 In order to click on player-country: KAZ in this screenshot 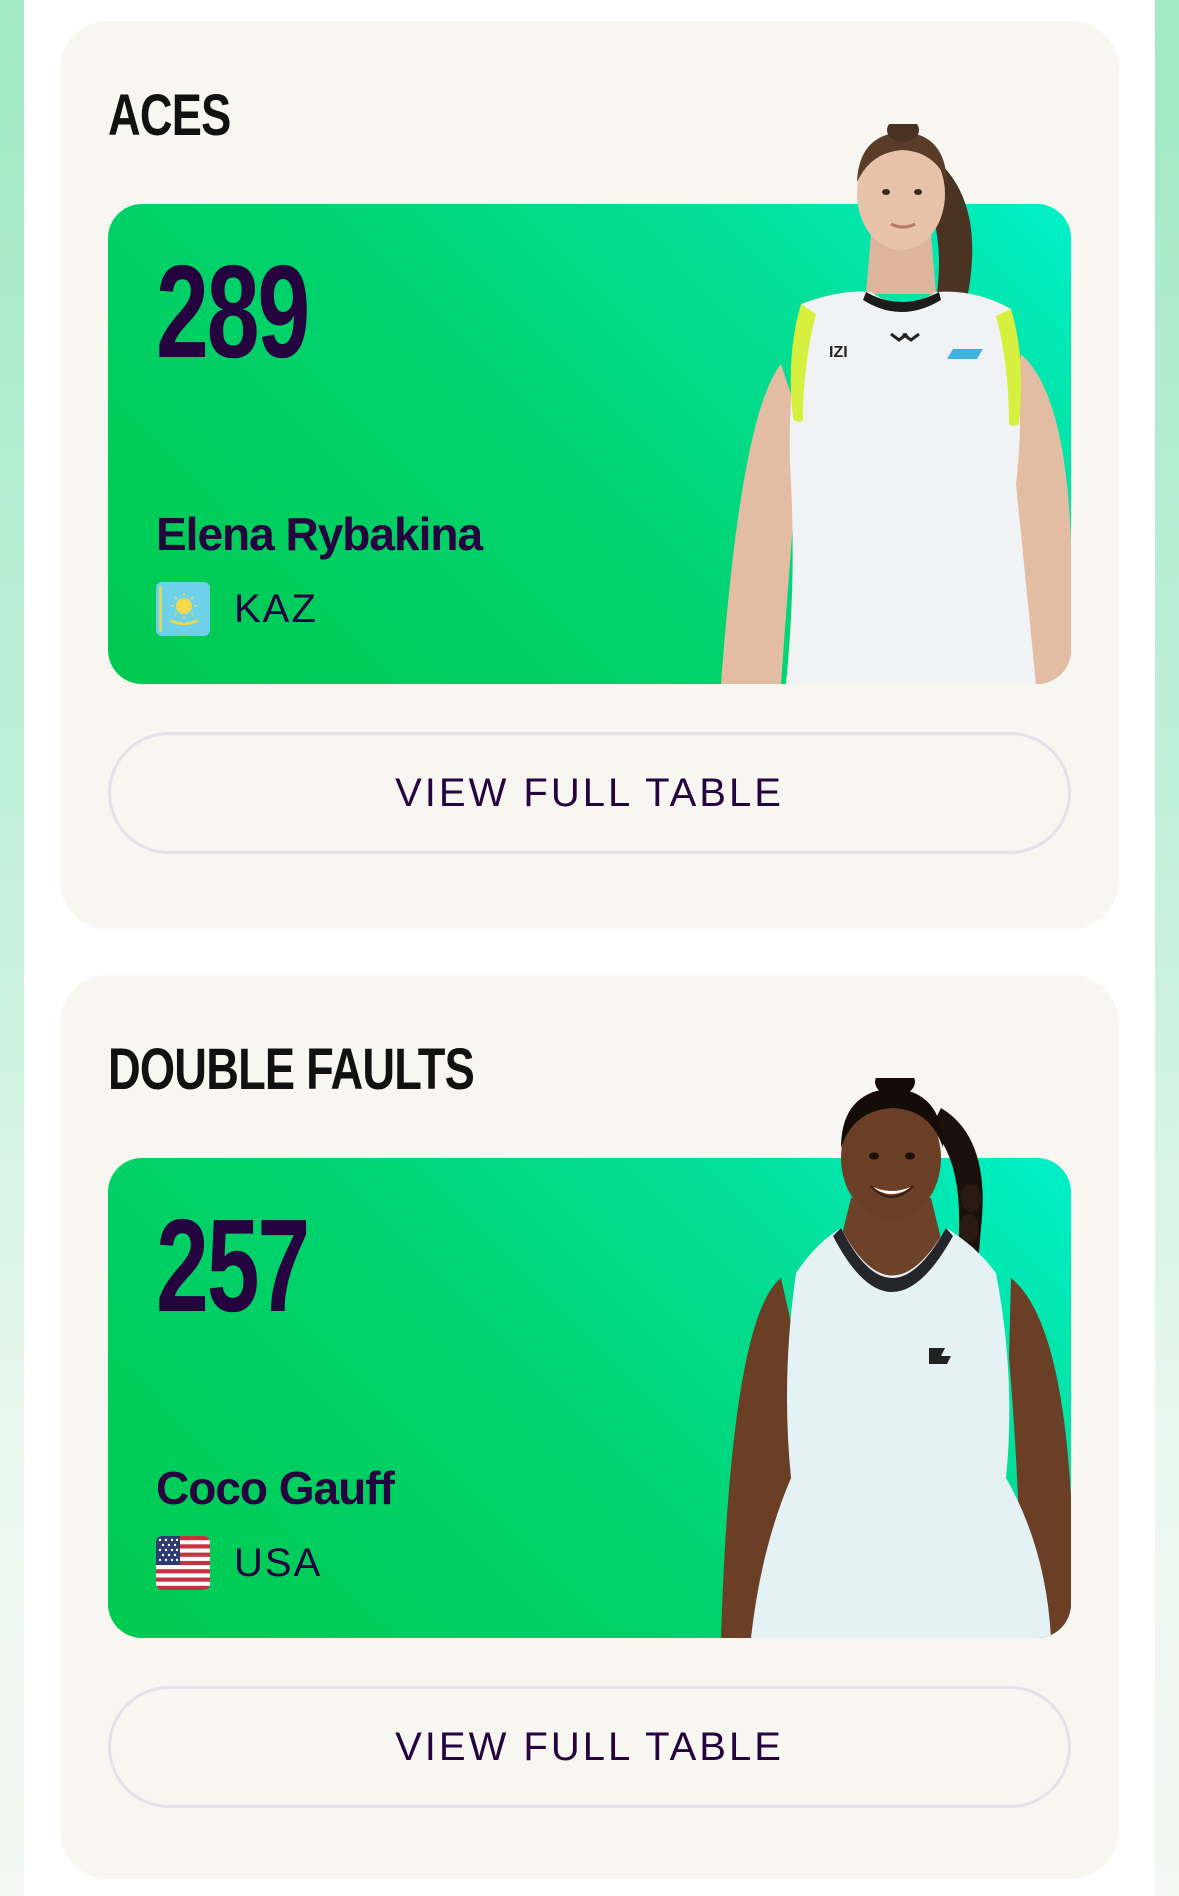, I will do `click(237, 609)`.